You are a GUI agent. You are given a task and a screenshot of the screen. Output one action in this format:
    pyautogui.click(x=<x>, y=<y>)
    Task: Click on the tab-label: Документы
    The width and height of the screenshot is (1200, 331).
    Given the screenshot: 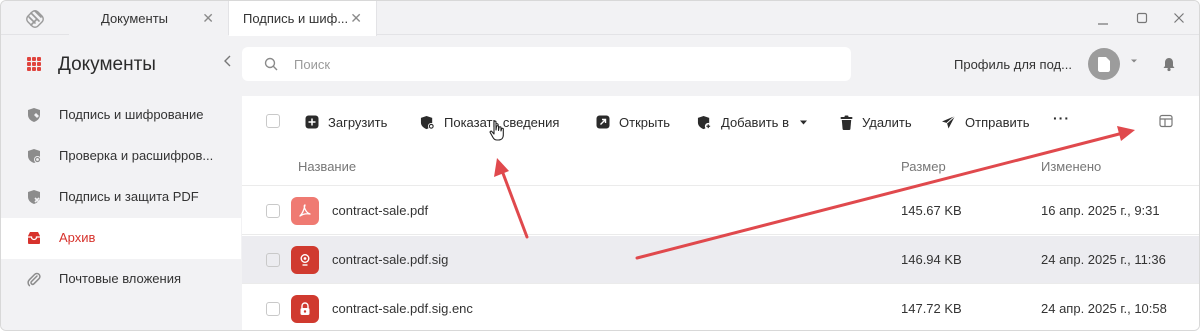 What is the action you would take?
    pyautogui.click(x=135, y=18)
    